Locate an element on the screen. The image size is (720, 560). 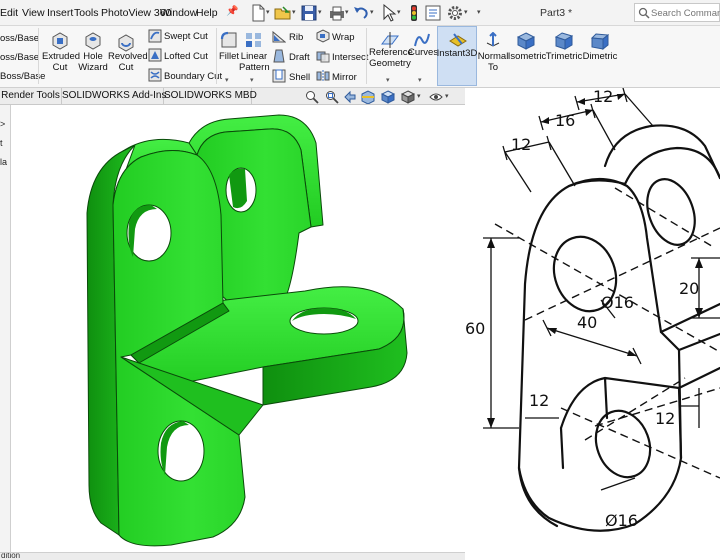
undo-caret-icon: ▾ is located at coordinates (372, 12).